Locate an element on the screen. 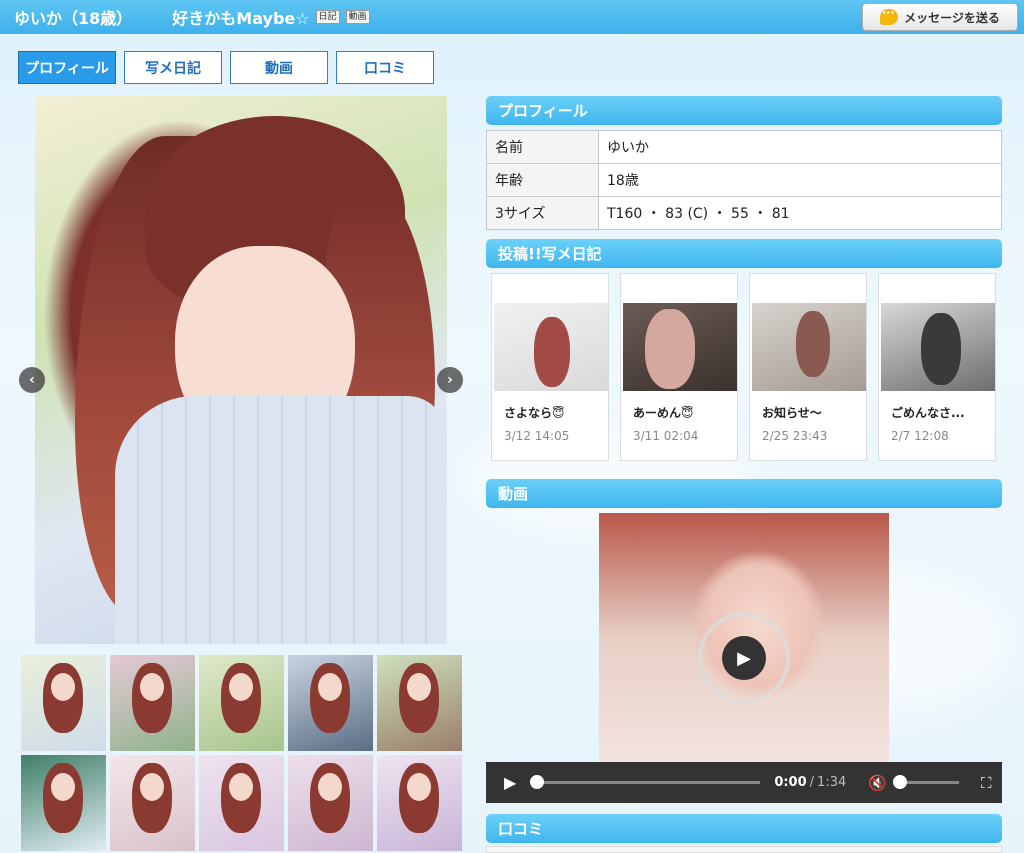 This screenshot has height=853, width=1024. table-row: 3サイズ T160 ・ 83 (C) ・ 55 ・ 81 is located at coordinates (744, 213).